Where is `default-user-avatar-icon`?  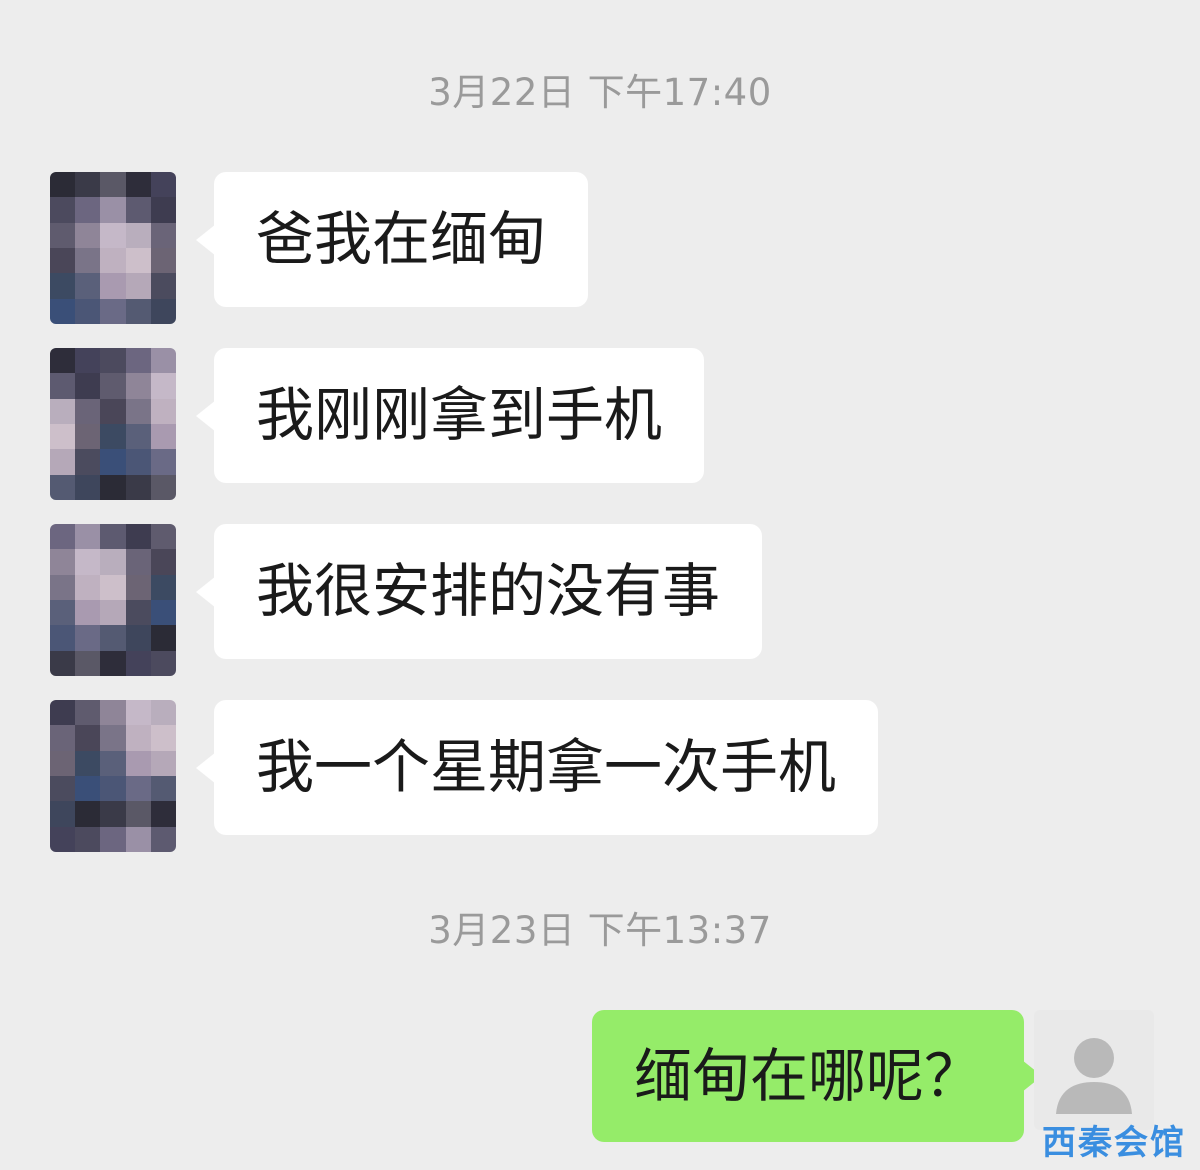 default-user-avatar-icon is located at coordinates (1094, 1070).